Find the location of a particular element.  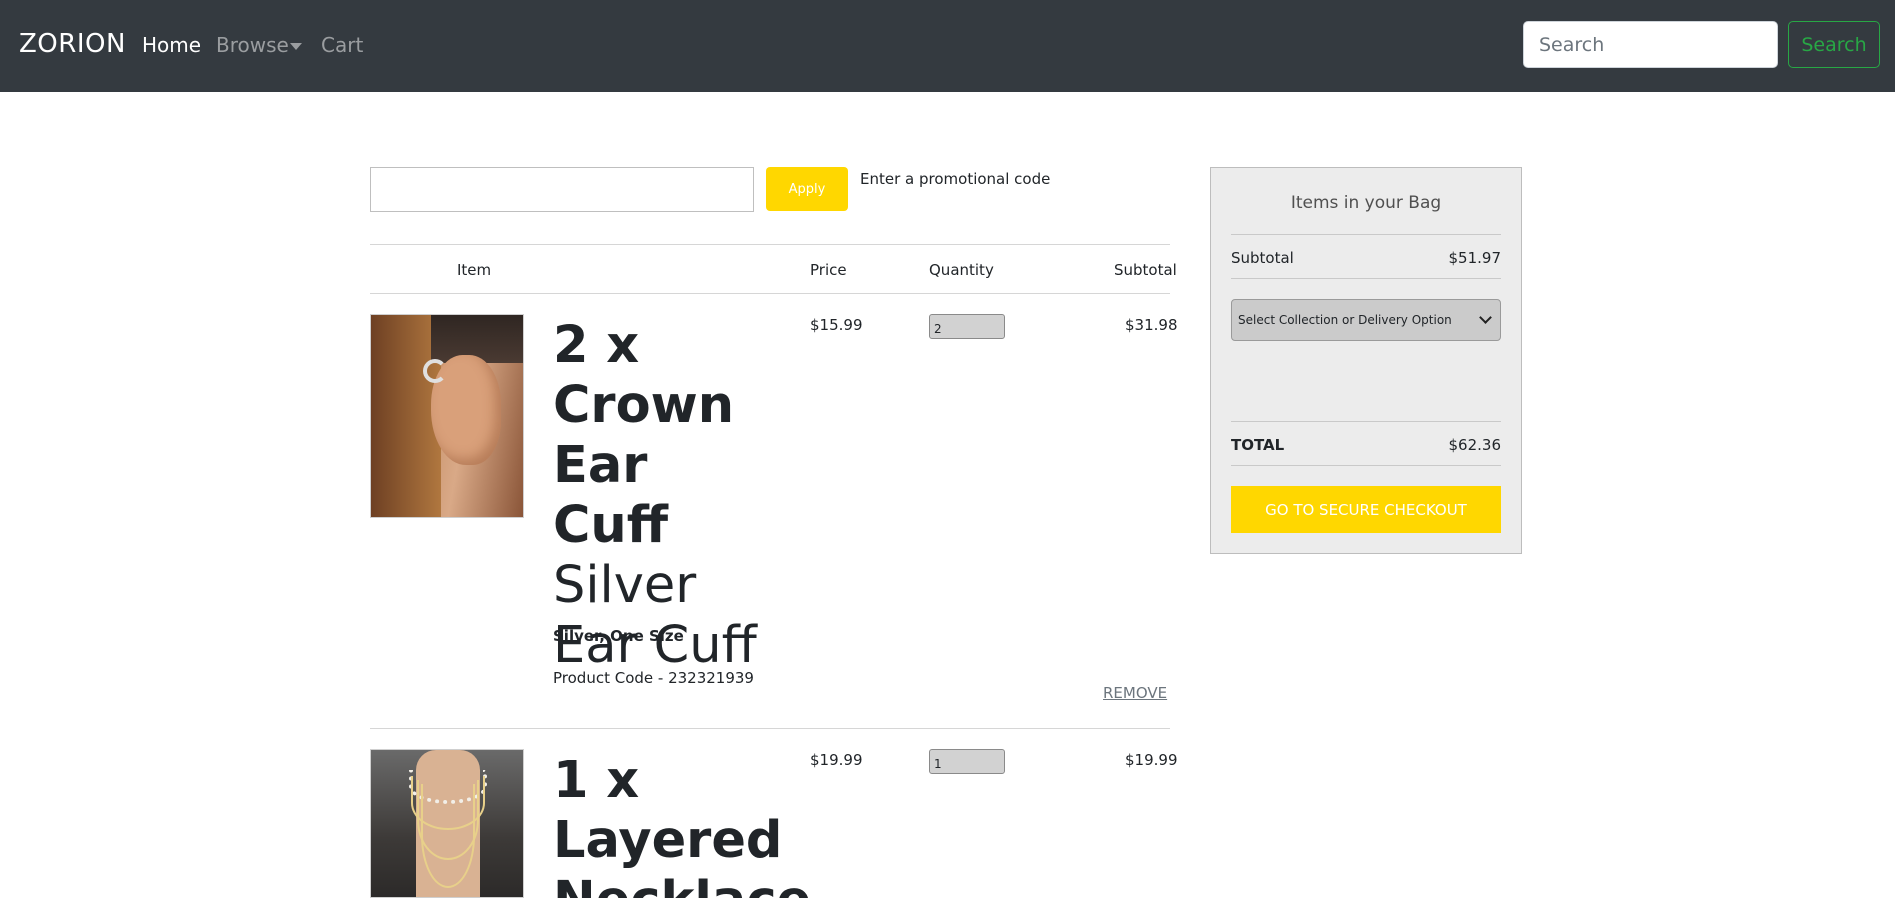

apply-promo-button: Apply is located at coordinates (807, 189).